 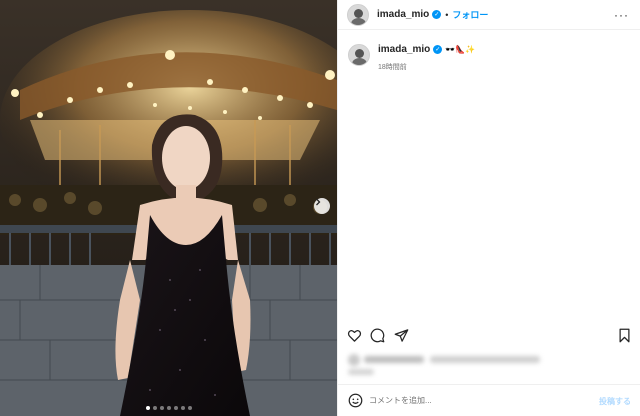 I want to click on follow-button: フォロー, so click(x=470, y=14).